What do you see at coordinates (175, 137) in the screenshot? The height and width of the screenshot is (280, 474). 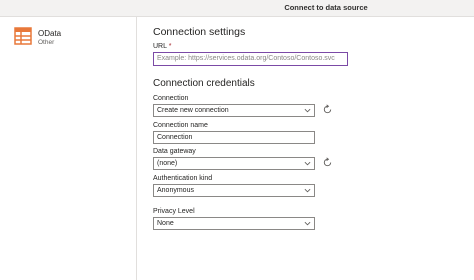 I see `connection-name-value: Connection` at bounding box center [175, 137].